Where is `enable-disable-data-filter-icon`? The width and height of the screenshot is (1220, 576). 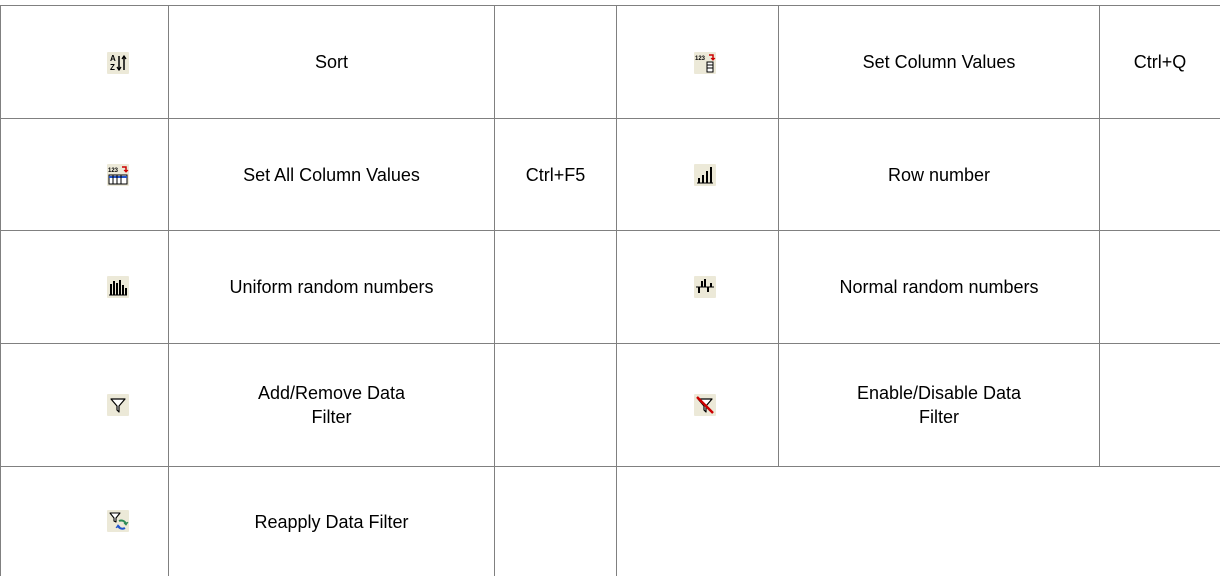 enable-disable-data-filter-icon is located at coordinates (705, 405).